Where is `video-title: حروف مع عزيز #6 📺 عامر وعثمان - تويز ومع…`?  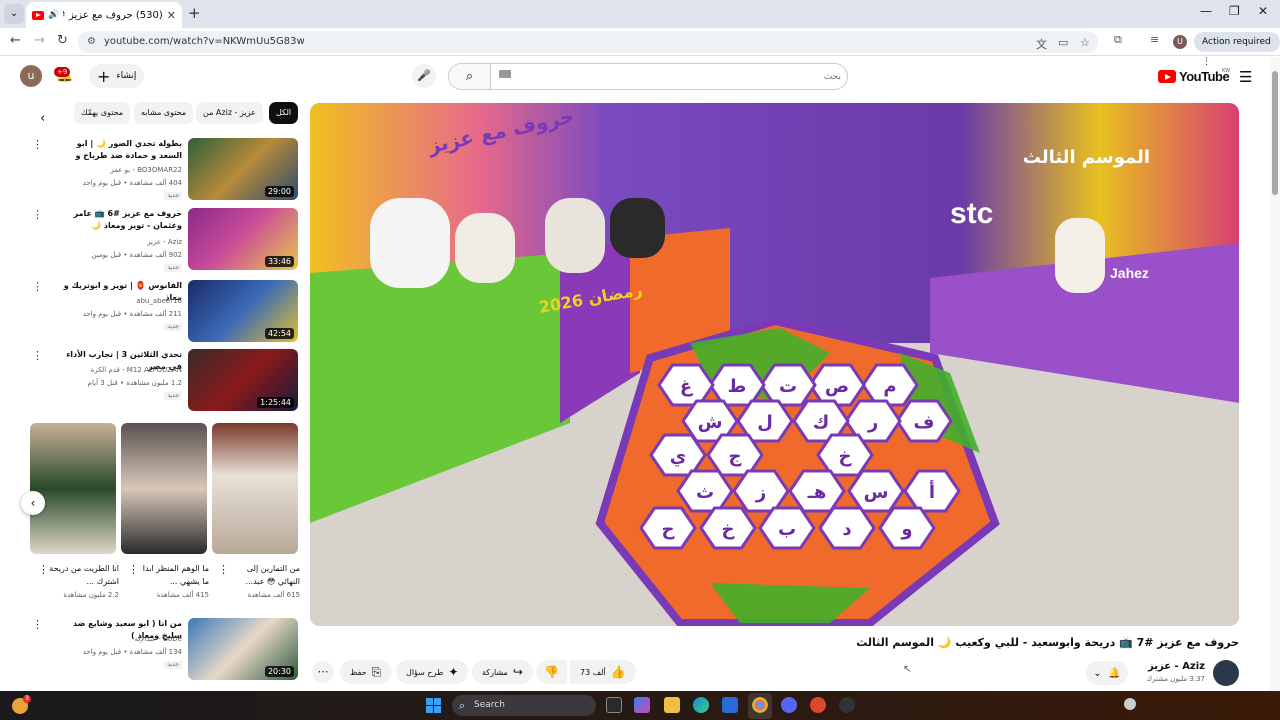 video-title: حروف مع عزيز #6 📺 عامر وعثمان - تويز ومع… is located at coordinates (122, 220).